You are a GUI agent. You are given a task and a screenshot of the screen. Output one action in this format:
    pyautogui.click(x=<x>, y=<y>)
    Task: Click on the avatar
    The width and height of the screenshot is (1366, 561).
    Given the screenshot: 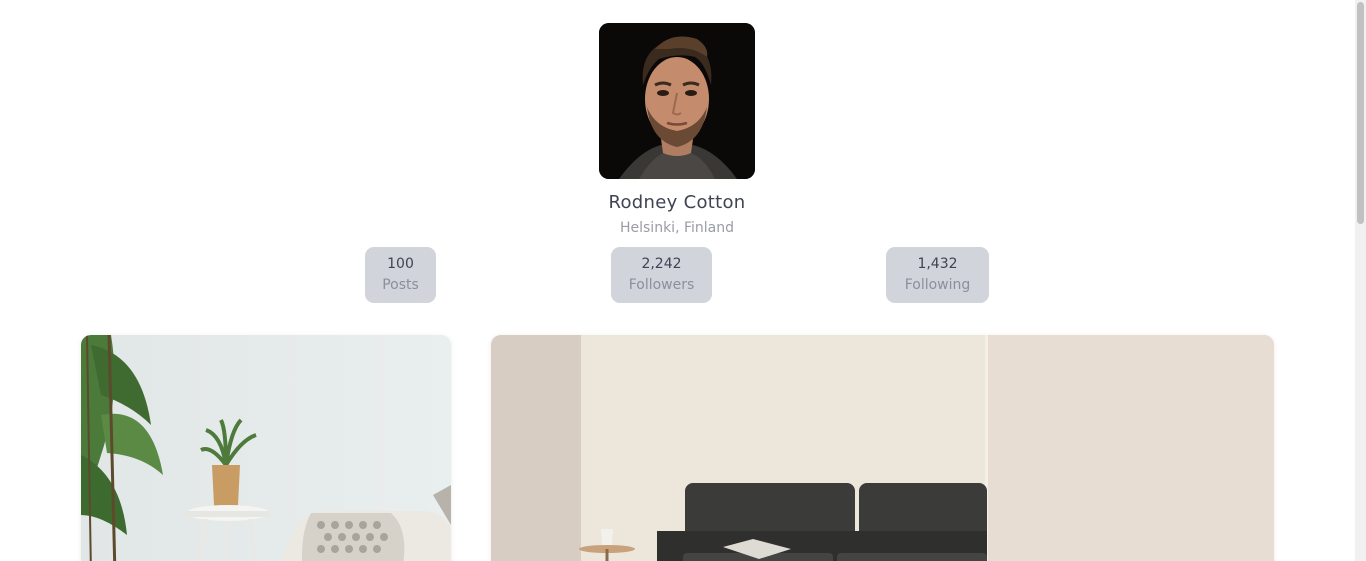 What is the action you would take?
    pyautogui.click(x=677, y=101)
    